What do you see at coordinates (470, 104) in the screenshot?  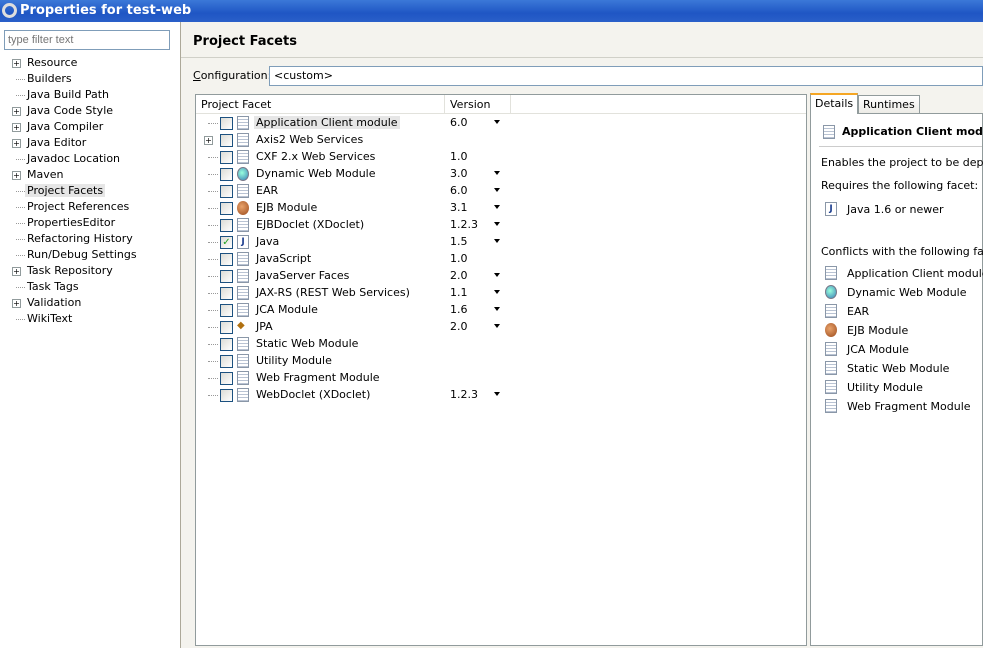 I see `column-header-version: Version` at bounding box center [470, 104].